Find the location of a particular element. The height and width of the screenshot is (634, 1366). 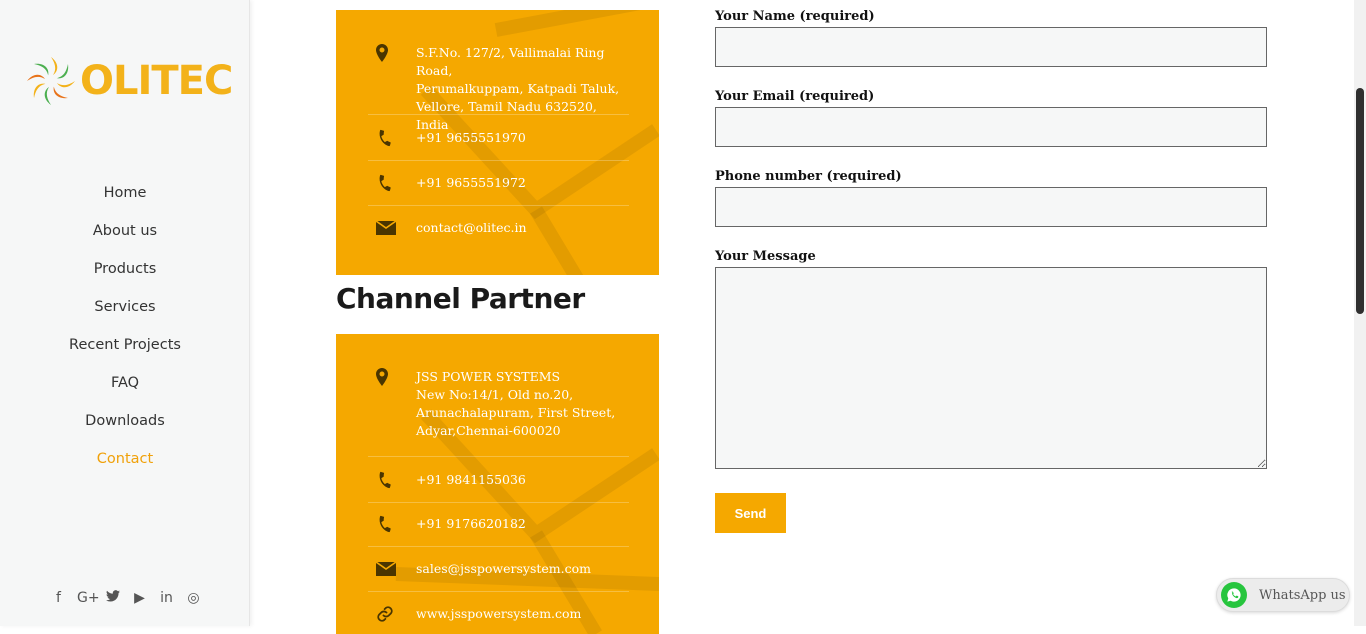

instagram-icon: ◎ is located at coordinates (193, 598).